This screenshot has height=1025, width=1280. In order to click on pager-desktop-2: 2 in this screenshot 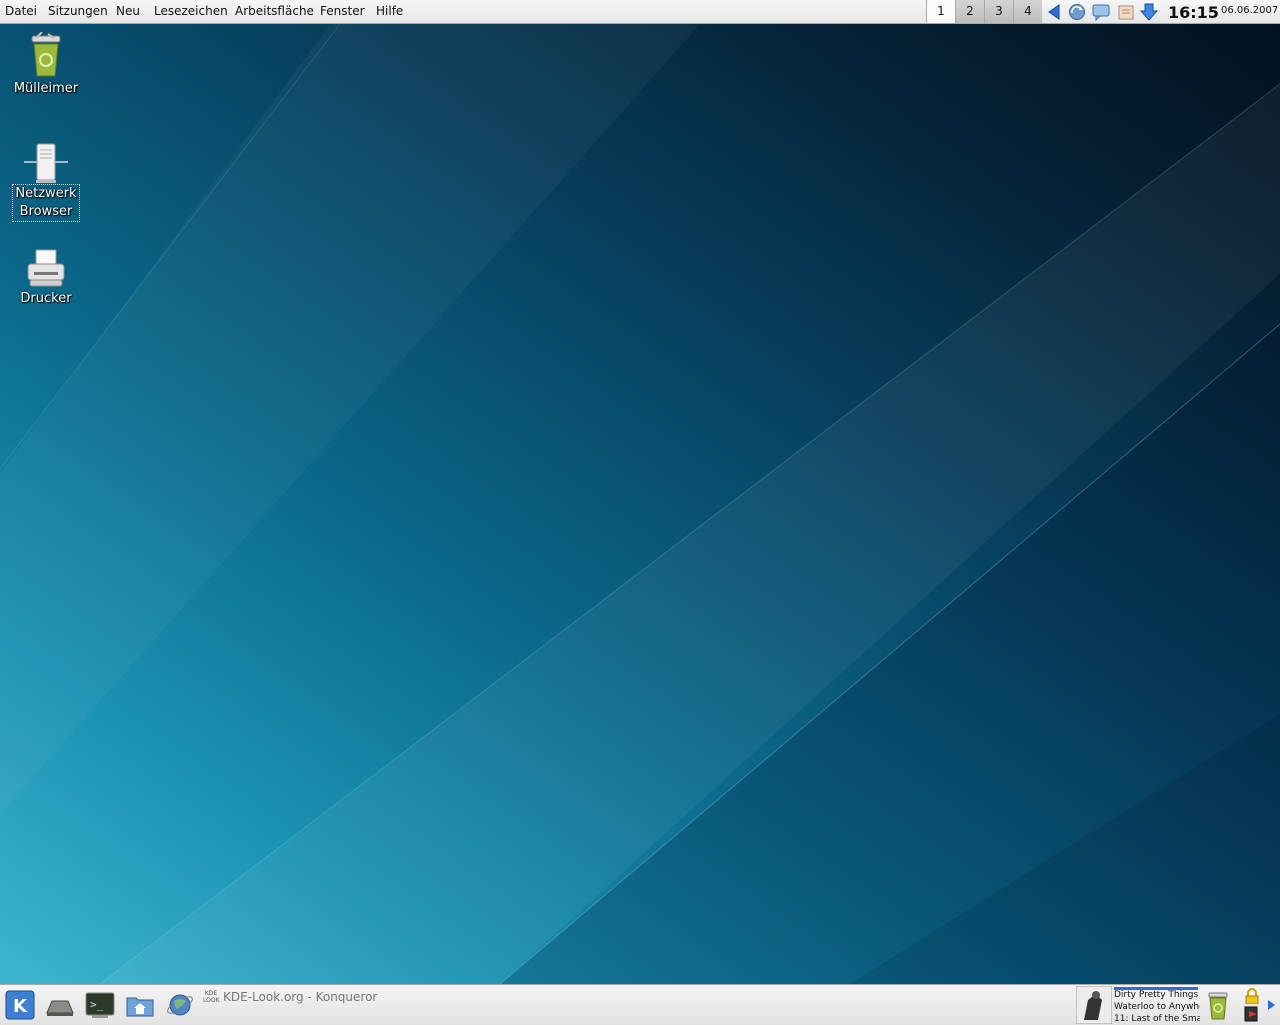, I will do `click(969, 11)`.